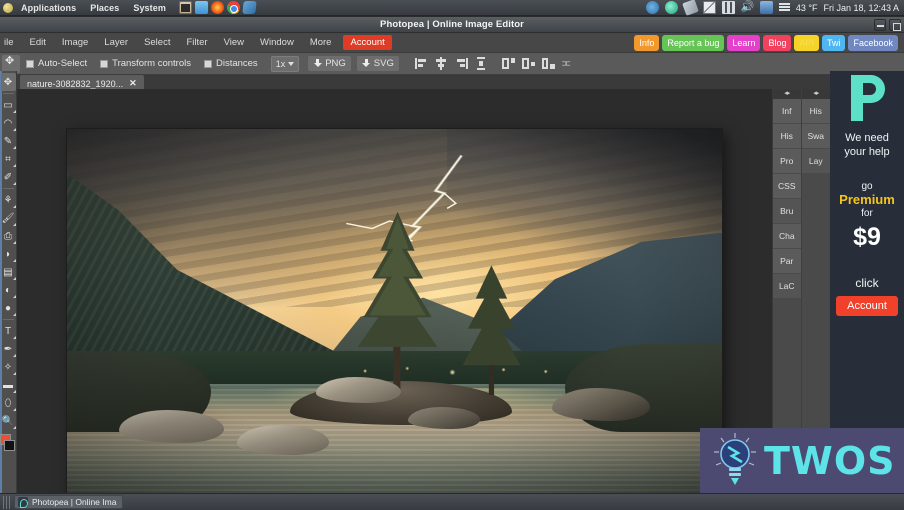 The image size is (904, 510). I want to click on sync-icon, so click(652, 7).